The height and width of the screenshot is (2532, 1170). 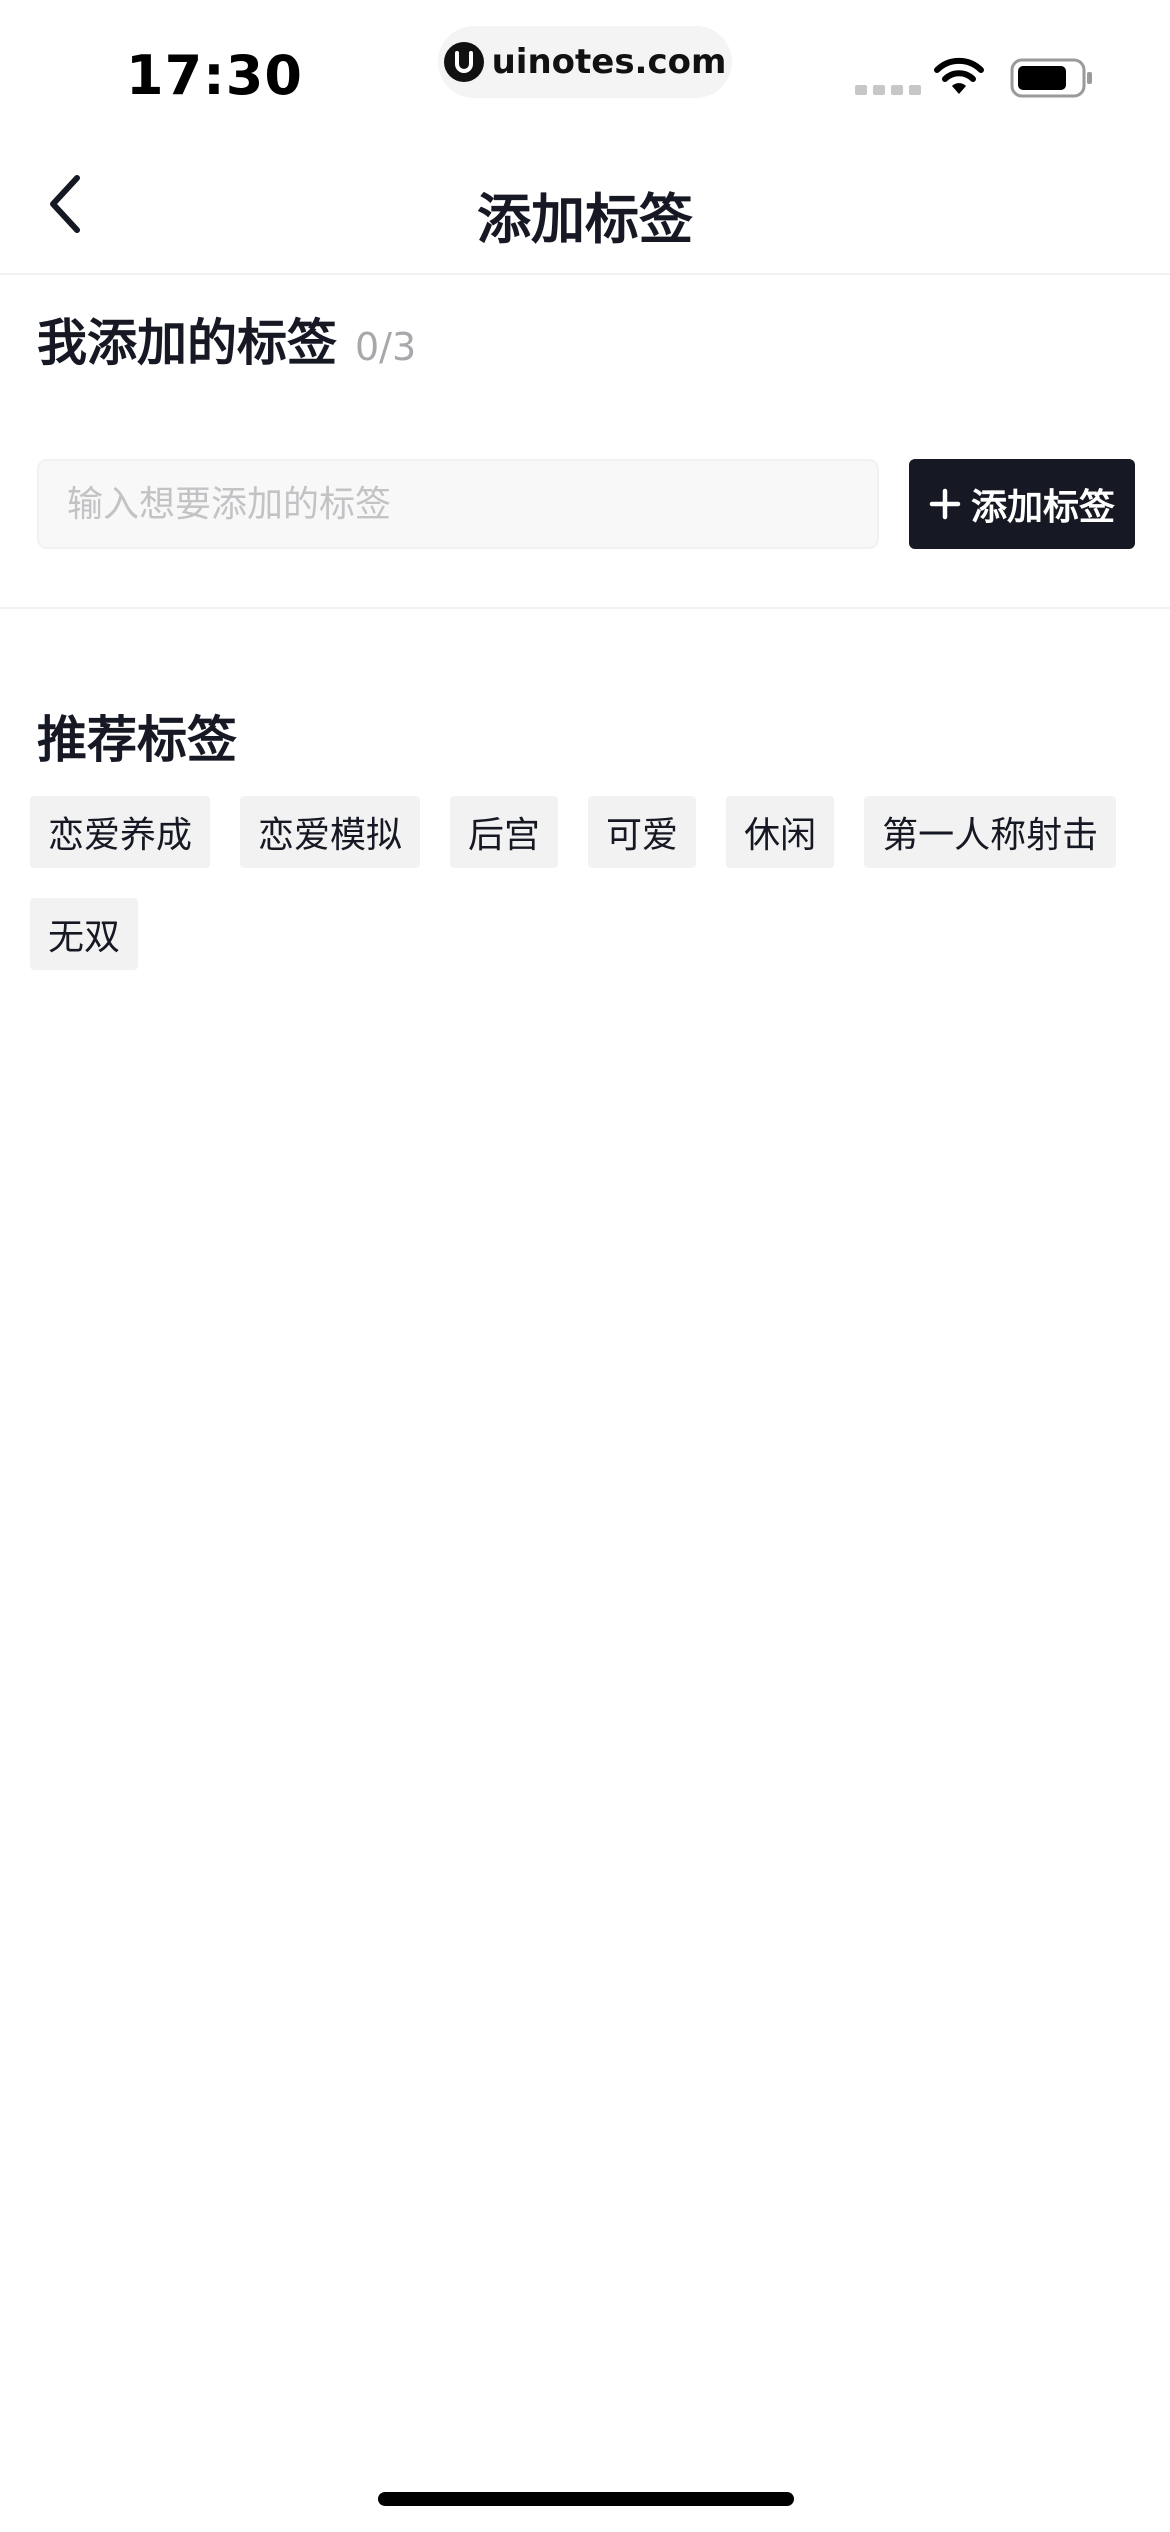 What do you see at coordinates (609, 62) in the screenshot?
I see `url-text: uinotes.com` at bounding box center [609, 62].